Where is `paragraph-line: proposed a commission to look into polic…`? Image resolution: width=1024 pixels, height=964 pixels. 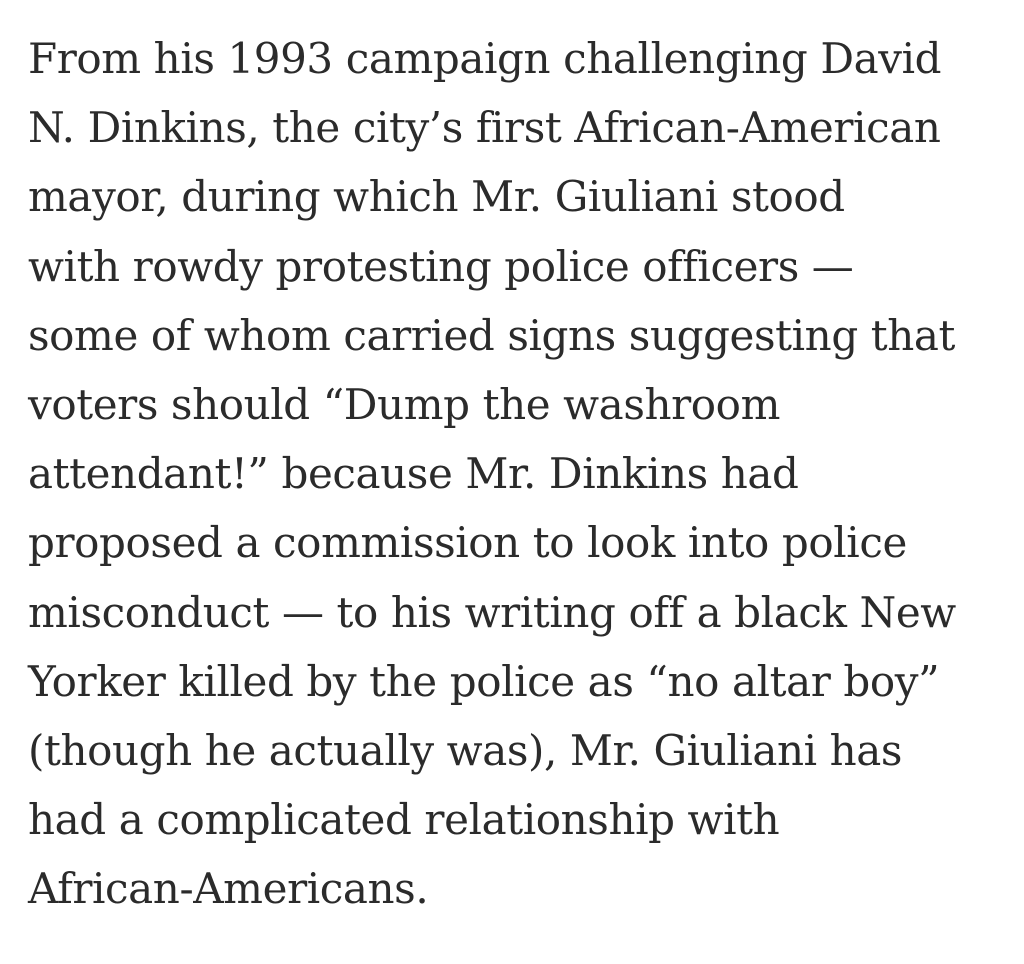
paragraph-line: proposed a commission to look into polic… is located at coordinates (467, 543).